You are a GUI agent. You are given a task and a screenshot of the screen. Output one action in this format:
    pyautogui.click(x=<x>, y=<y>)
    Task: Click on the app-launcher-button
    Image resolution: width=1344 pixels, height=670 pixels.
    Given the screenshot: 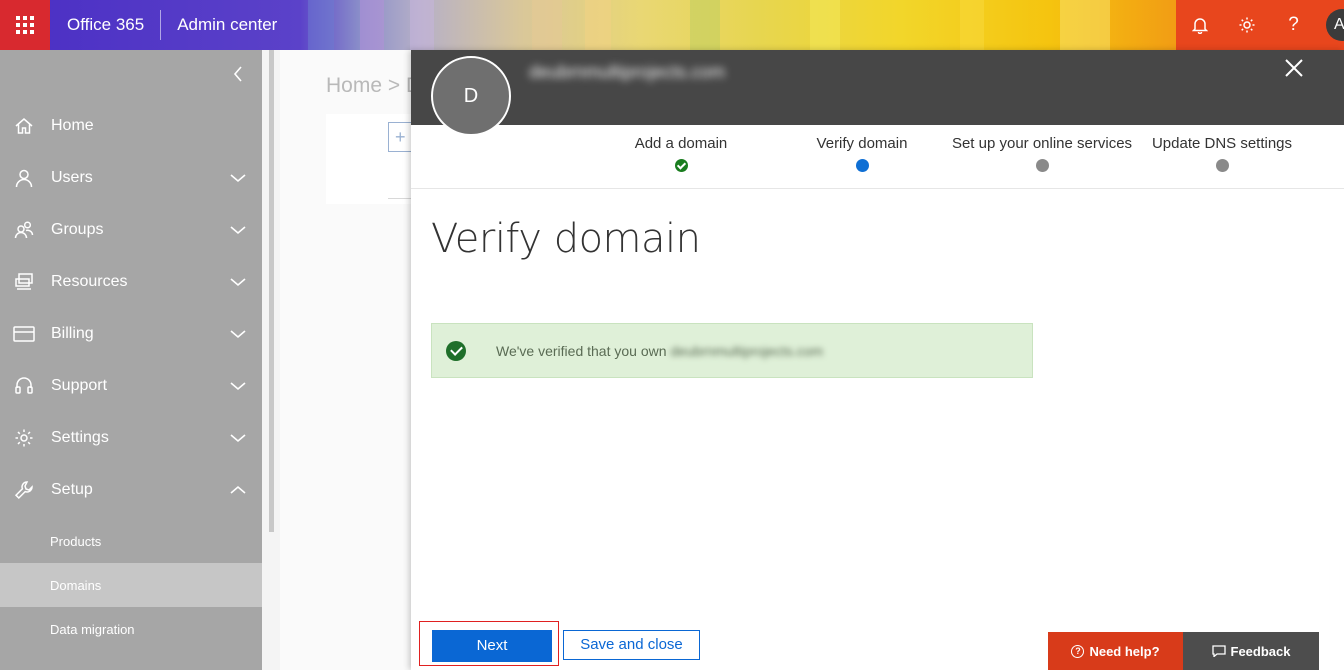 What is the action you would take?
    pyautogui.click(x=25, y=25)
    